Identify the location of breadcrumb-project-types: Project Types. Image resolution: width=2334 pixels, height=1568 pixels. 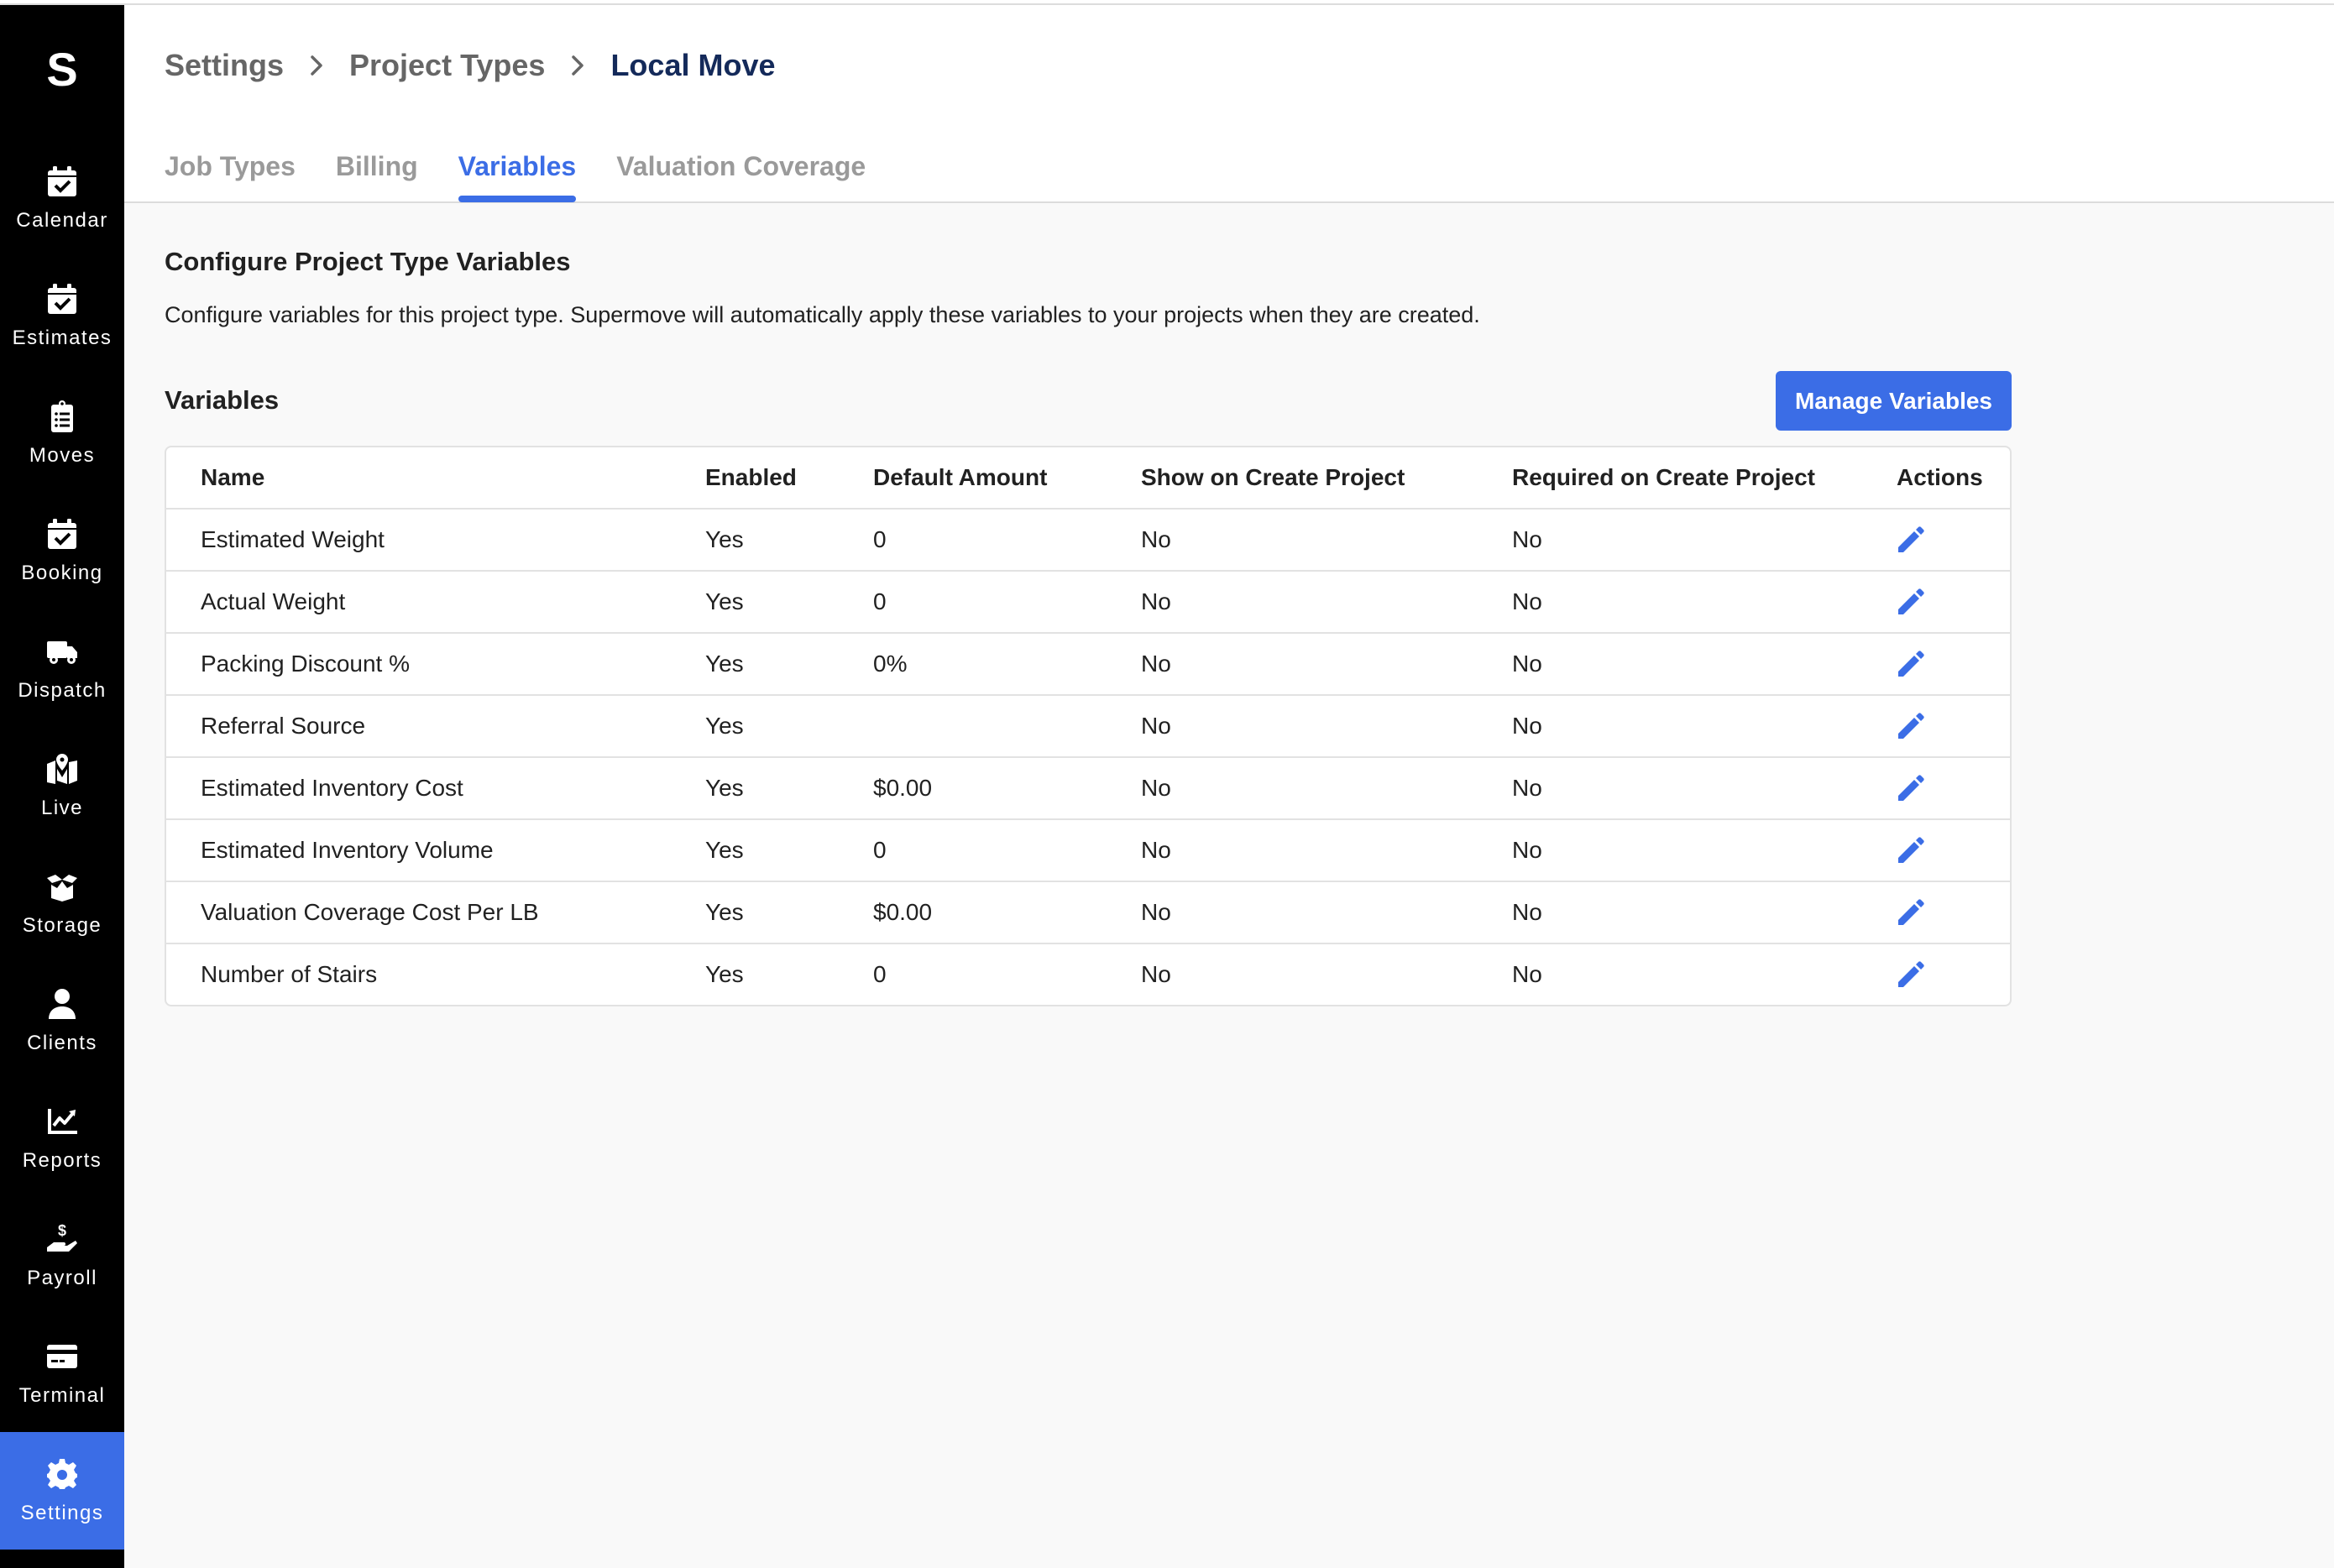
(447, 65).